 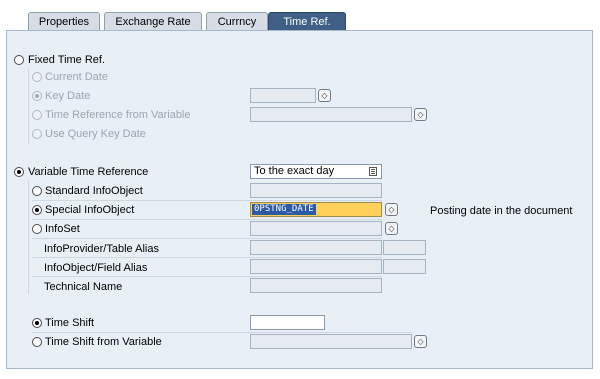 I want to click on infoprovider-alias-label: InfoProvider/Table Alias, so click(x=101, y=249).